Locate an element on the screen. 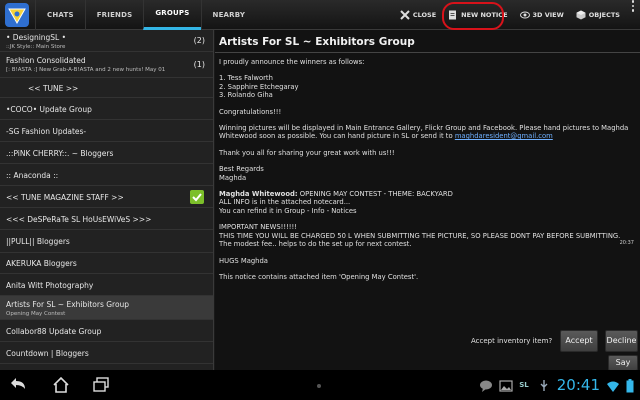  winner-3: 3. Rolando Giha is located at coordinates (246, 95).